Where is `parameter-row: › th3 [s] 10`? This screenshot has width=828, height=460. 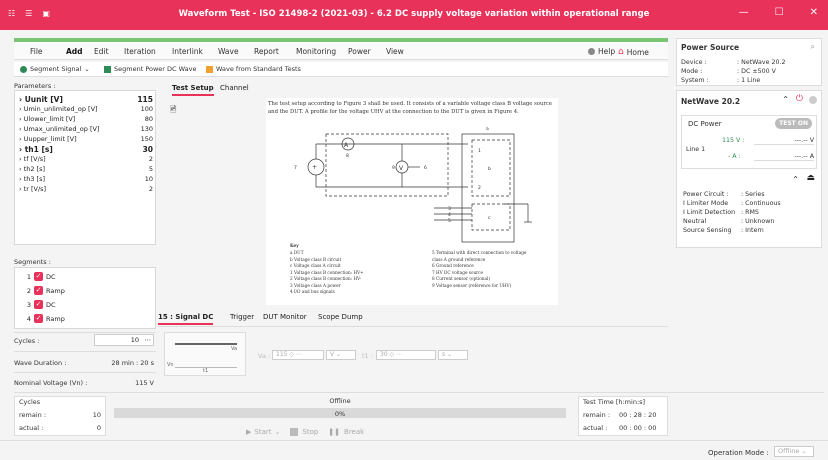 parameter-row: › th3 [s] 10 is located at coordinates (86, 179).